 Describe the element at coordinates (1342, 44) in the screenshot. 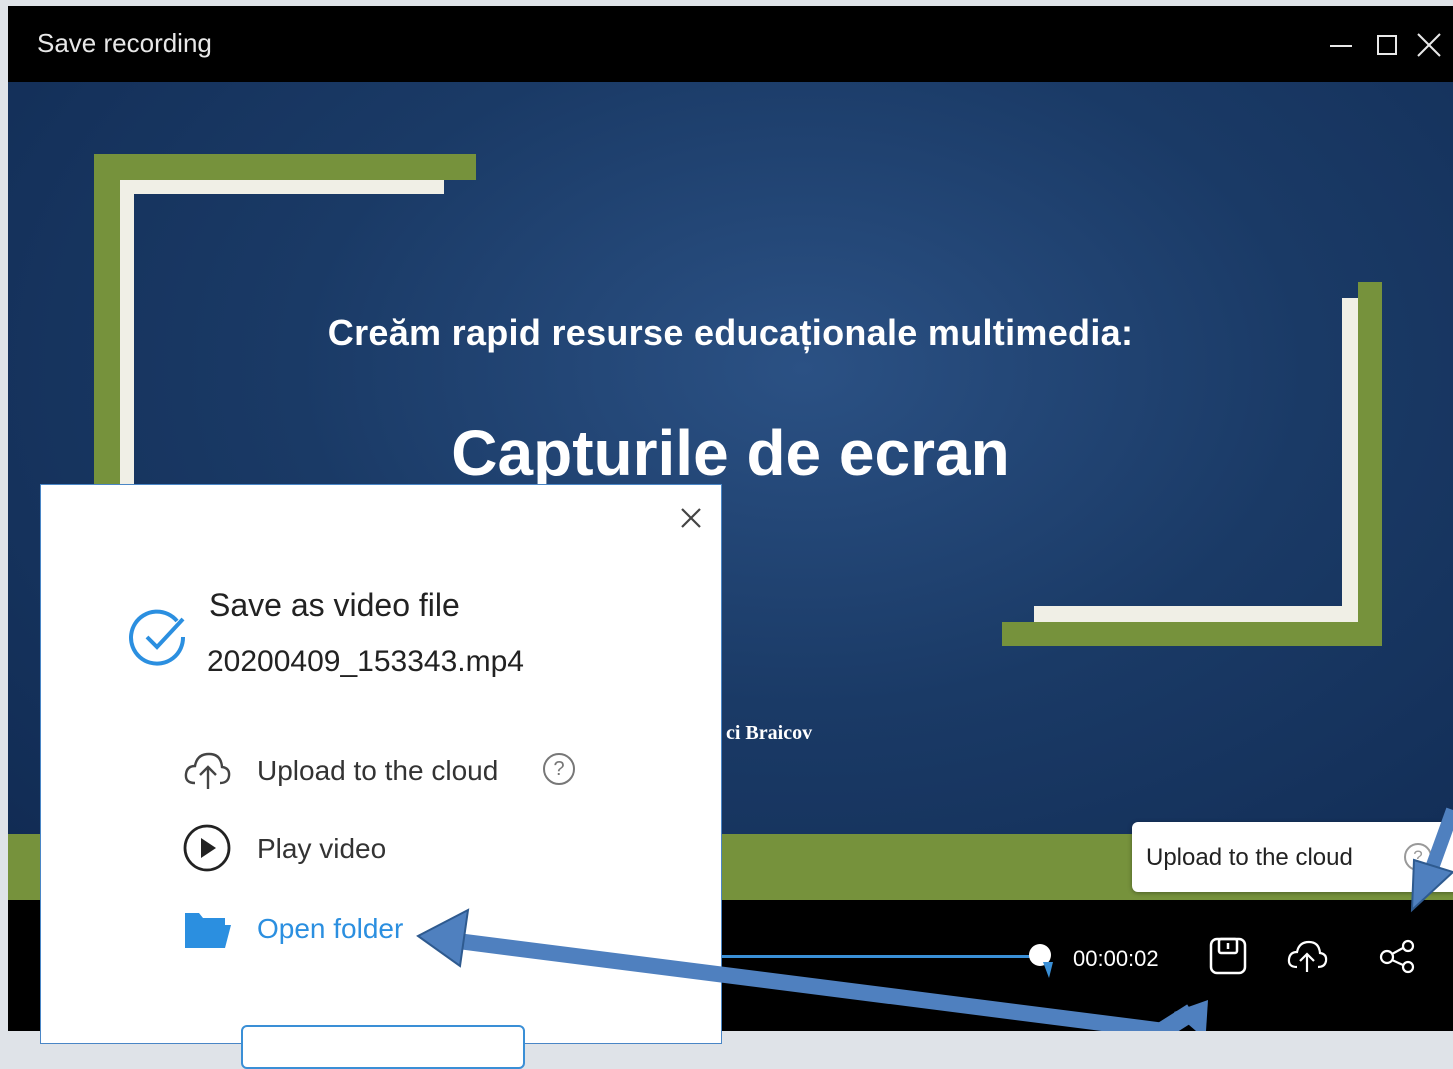

I see `minimize-icon` at that location.